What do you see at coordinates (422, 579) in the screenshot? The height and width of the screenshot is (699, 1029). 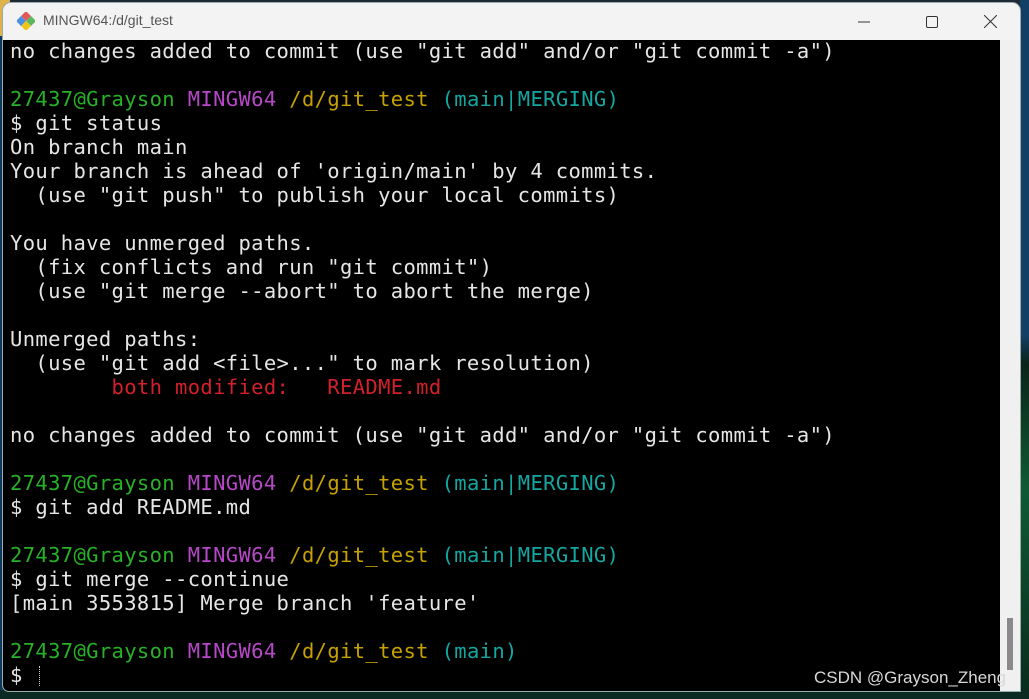 I see `output-line: $ git merge --continue` at bounding box center [422, 579].